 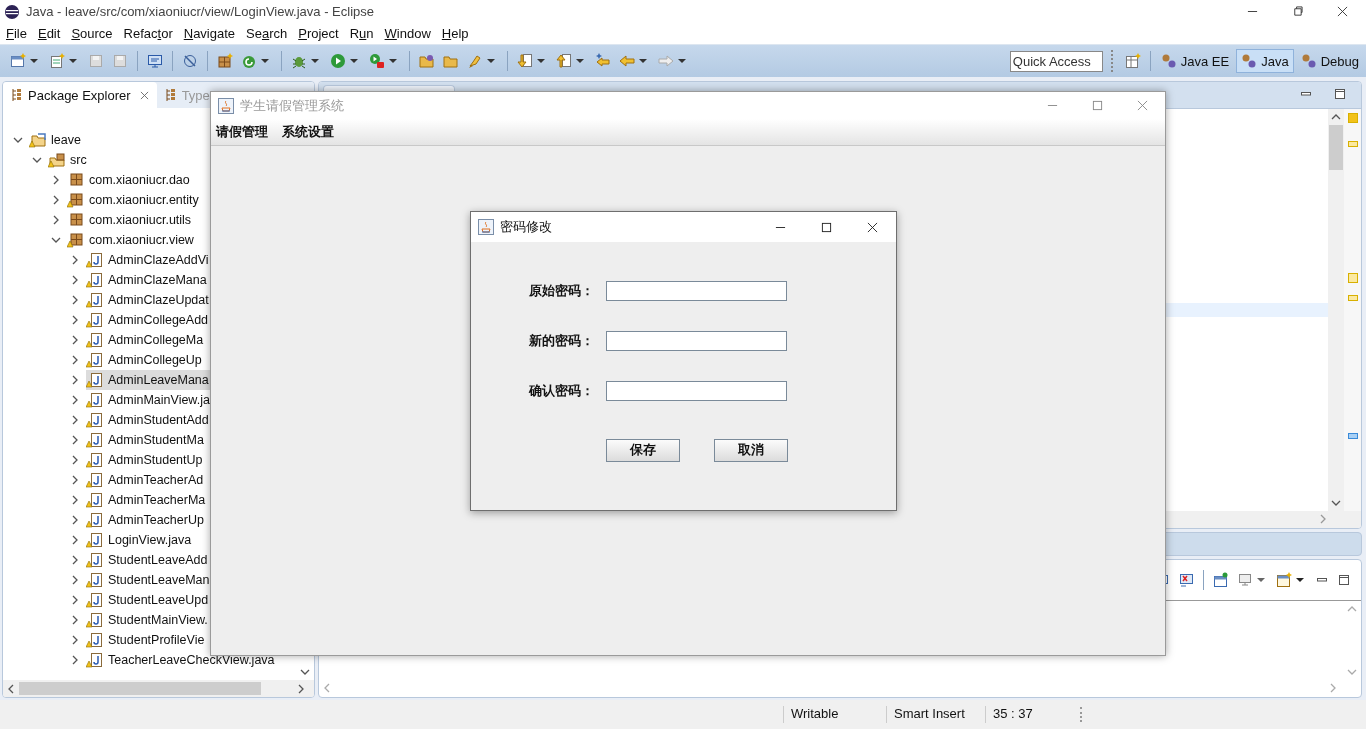 I want to click on tree-item: AdminStudentUp, so click(x=146, y=460).